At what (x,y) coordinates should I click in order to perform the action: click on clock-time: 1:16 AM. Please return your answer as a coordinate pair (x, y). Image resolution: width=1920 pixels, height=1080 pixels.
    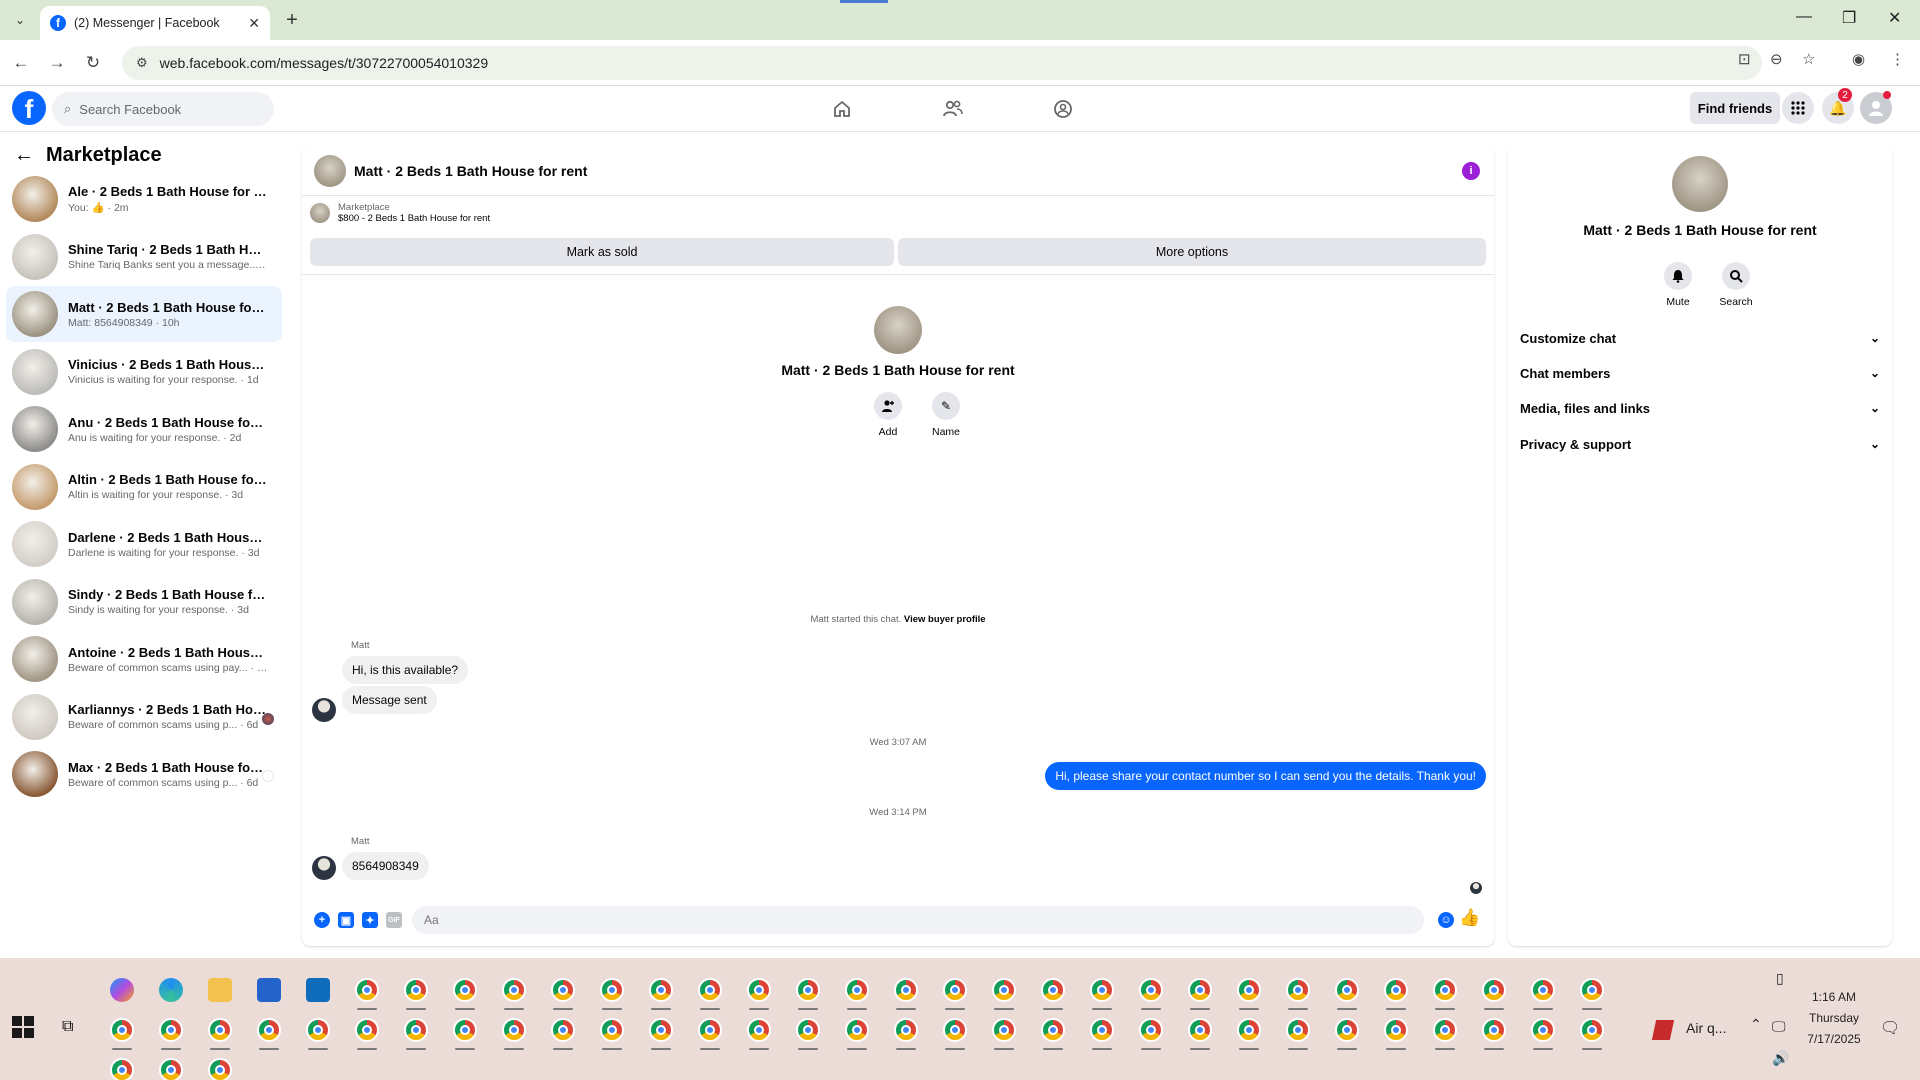
    Looking at the image, I should click on (1834, 997).